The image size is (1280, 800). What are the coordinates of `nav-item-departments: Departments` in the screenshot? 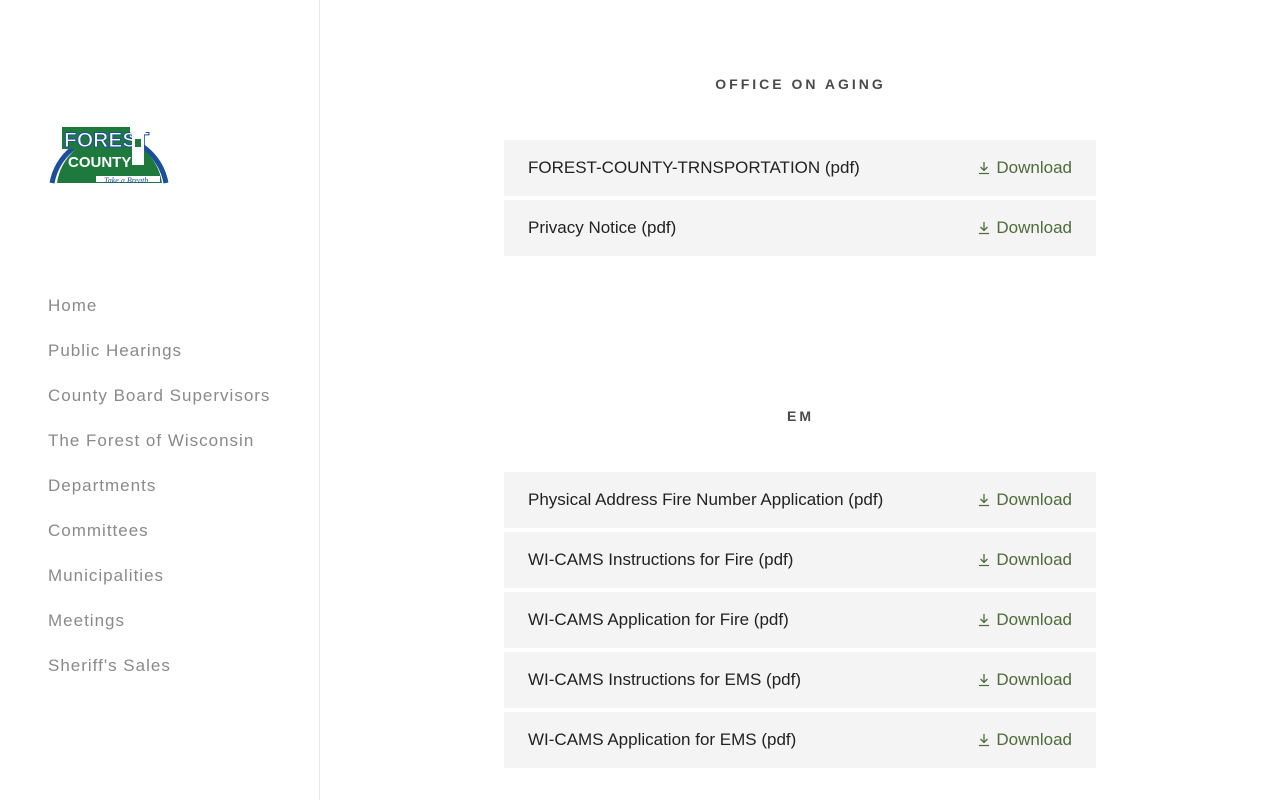 It's located at (159, 494).